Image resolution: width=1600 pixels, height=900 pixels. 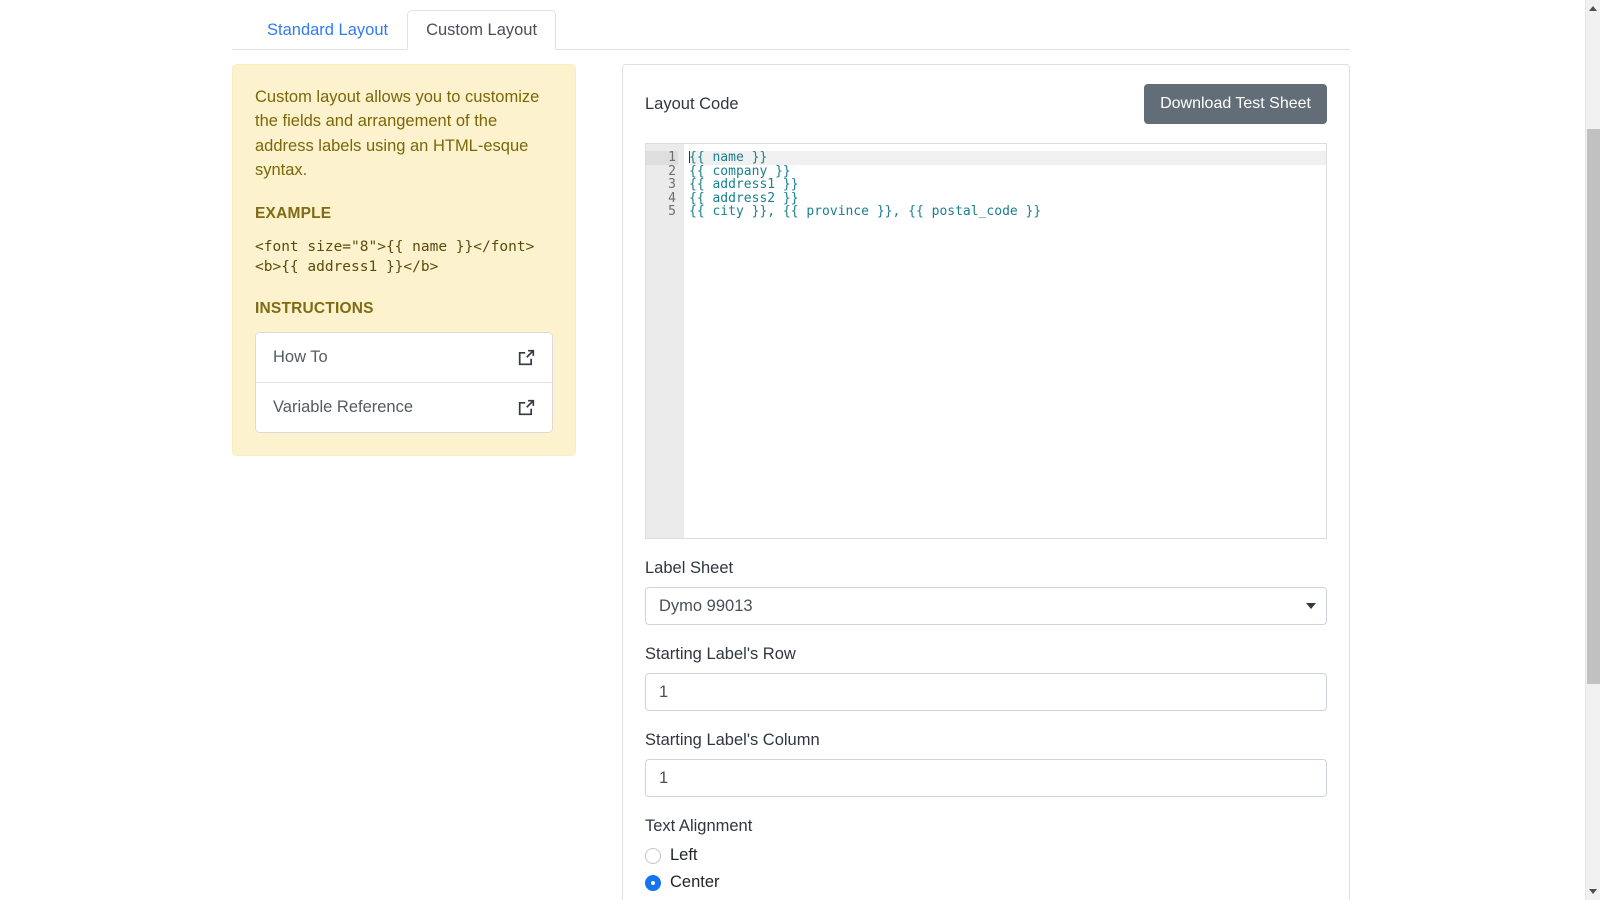 I want to click on starting-column-group: Starting Label's Column, so click(x=986, y=764).